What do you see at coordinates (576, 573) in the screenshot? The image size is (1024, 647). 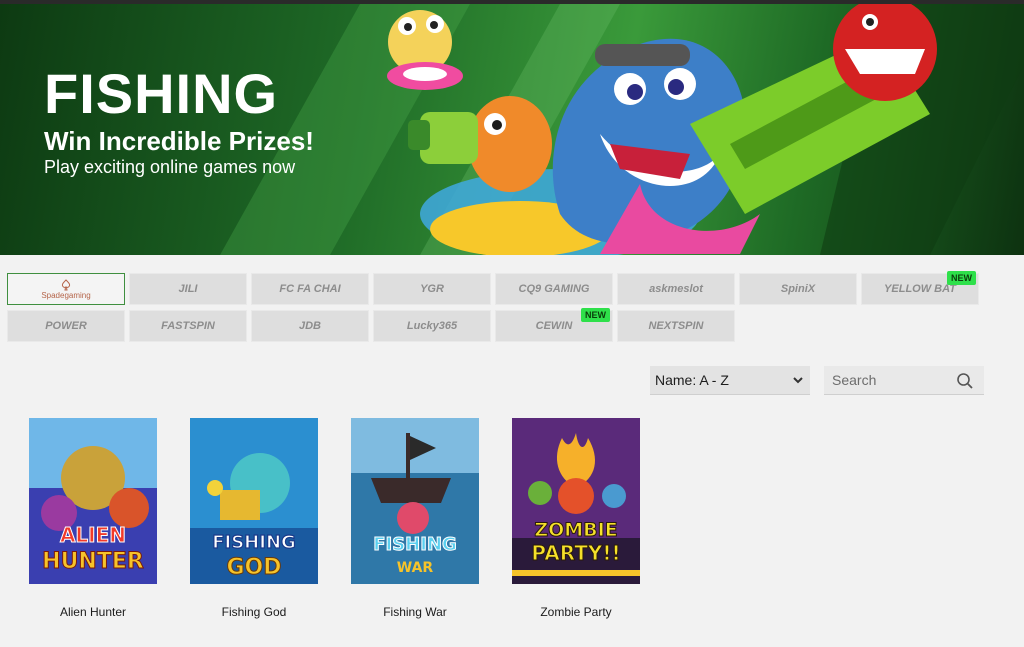 I see `hazard-stripe` at bounding box center [576, 573].